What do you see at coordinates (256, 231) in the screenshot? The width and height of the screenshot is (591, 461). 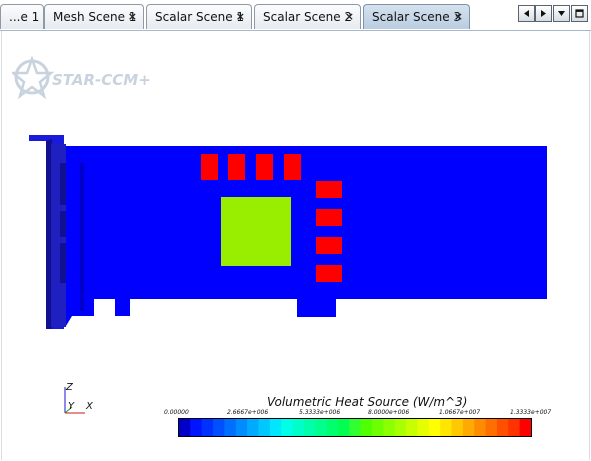 I see `center-chip` at bounding box center [256, 231].